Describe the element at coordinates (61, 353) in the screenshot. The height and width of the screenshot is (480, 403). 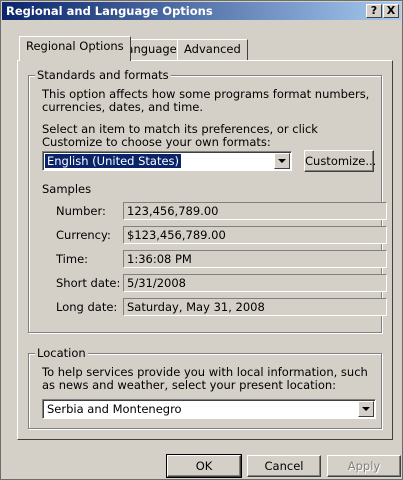
I see `location-group-title: Location` at that location.